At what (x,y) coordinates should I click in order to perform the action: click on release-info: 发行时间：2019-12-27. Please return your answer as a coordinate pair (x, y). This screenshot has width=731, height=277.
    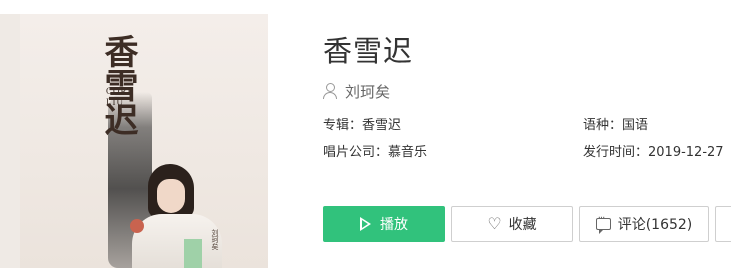
    Looking at the image, I should click on (653, 153).